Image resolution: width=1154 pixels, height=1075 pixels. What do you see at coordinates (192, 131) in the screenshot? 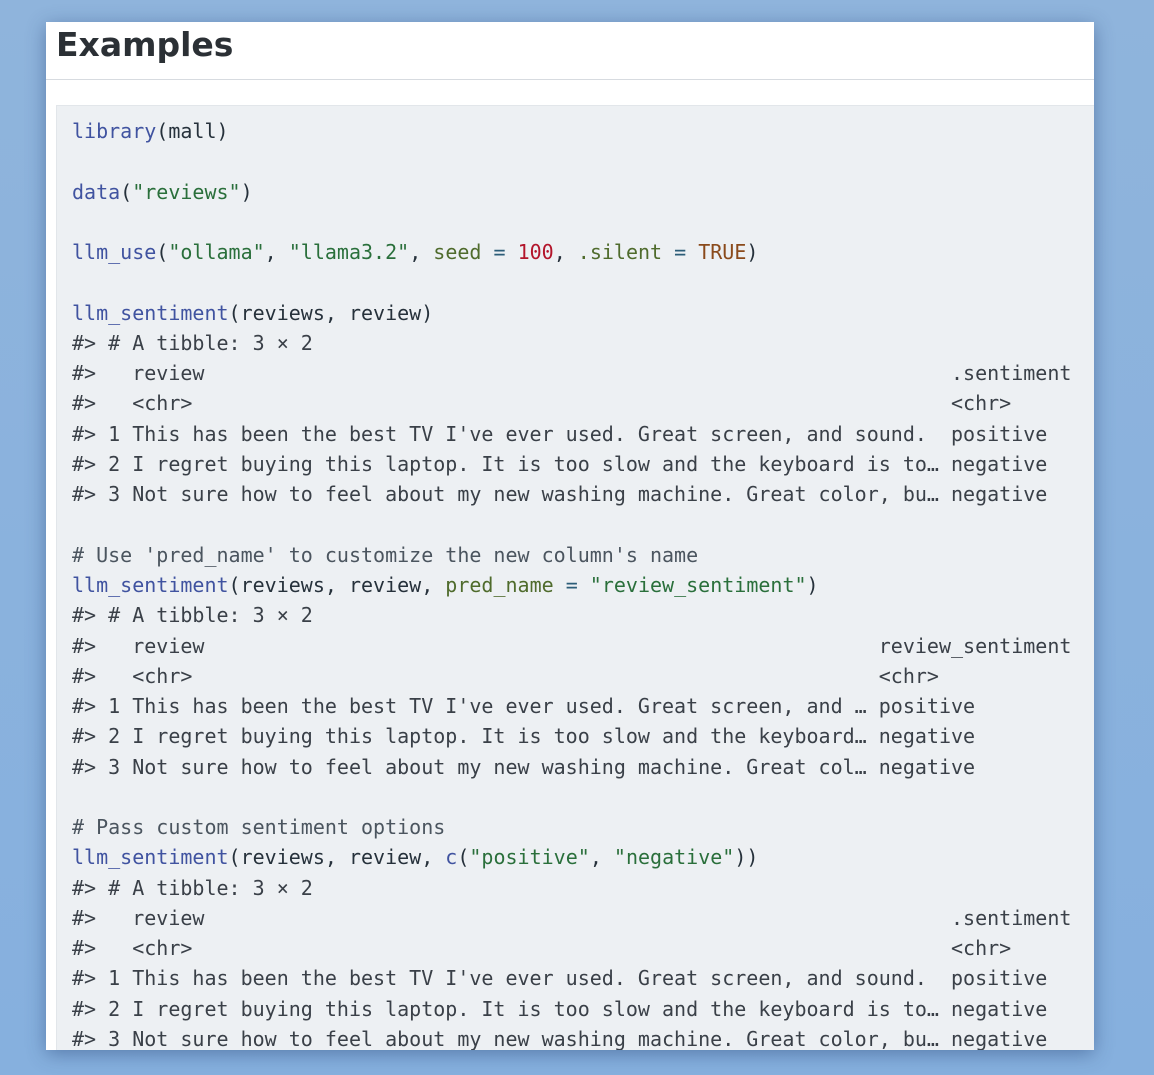
I see `code-token: (mall)` at bounding box center [192, 131].